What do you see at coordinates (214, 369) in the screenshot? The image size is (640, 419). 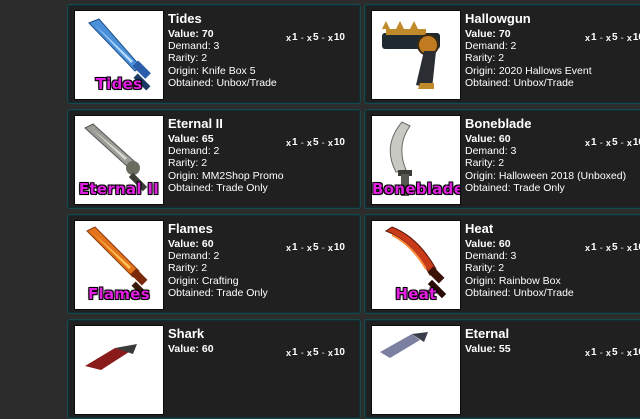 I see `item-card-shark: Shark Value: 60 x1 - x5 - x 10` at bounding box center [214, 369].